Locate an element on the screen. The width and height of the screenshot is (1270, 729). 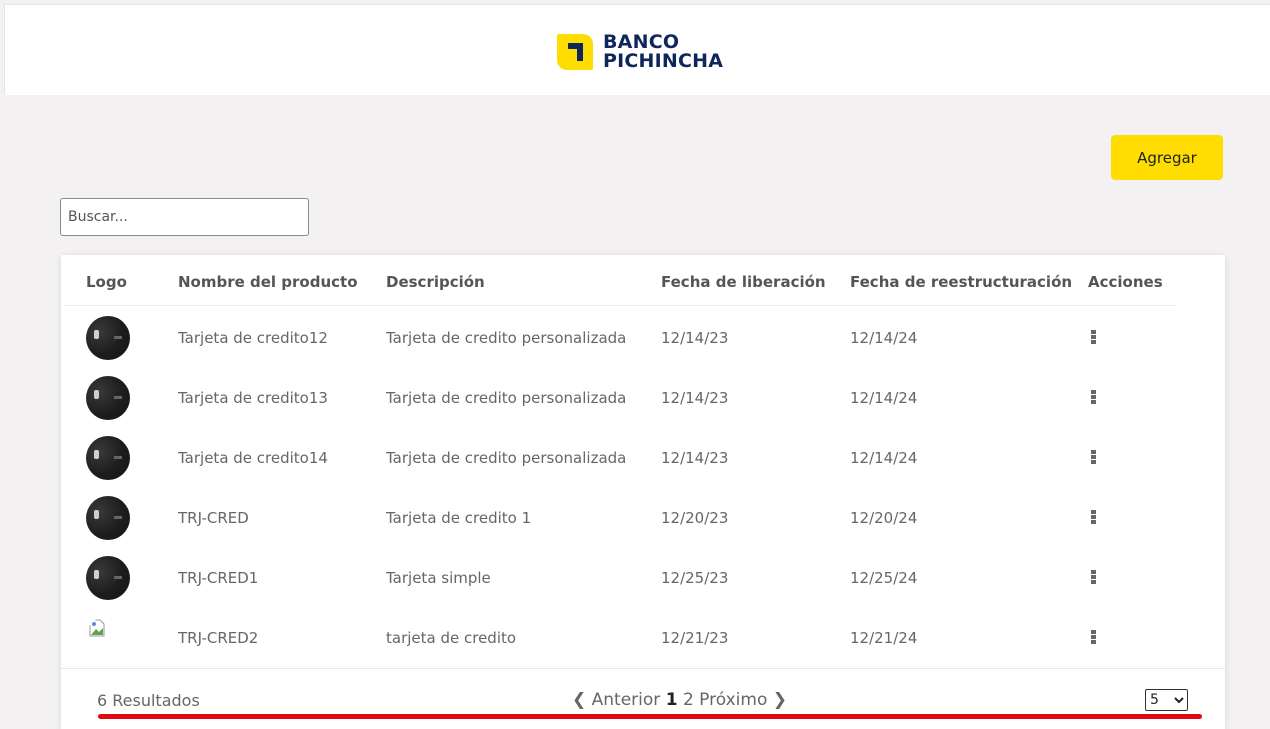
product-name: TRJ-CRED2 is located at coordinates (218, 638).